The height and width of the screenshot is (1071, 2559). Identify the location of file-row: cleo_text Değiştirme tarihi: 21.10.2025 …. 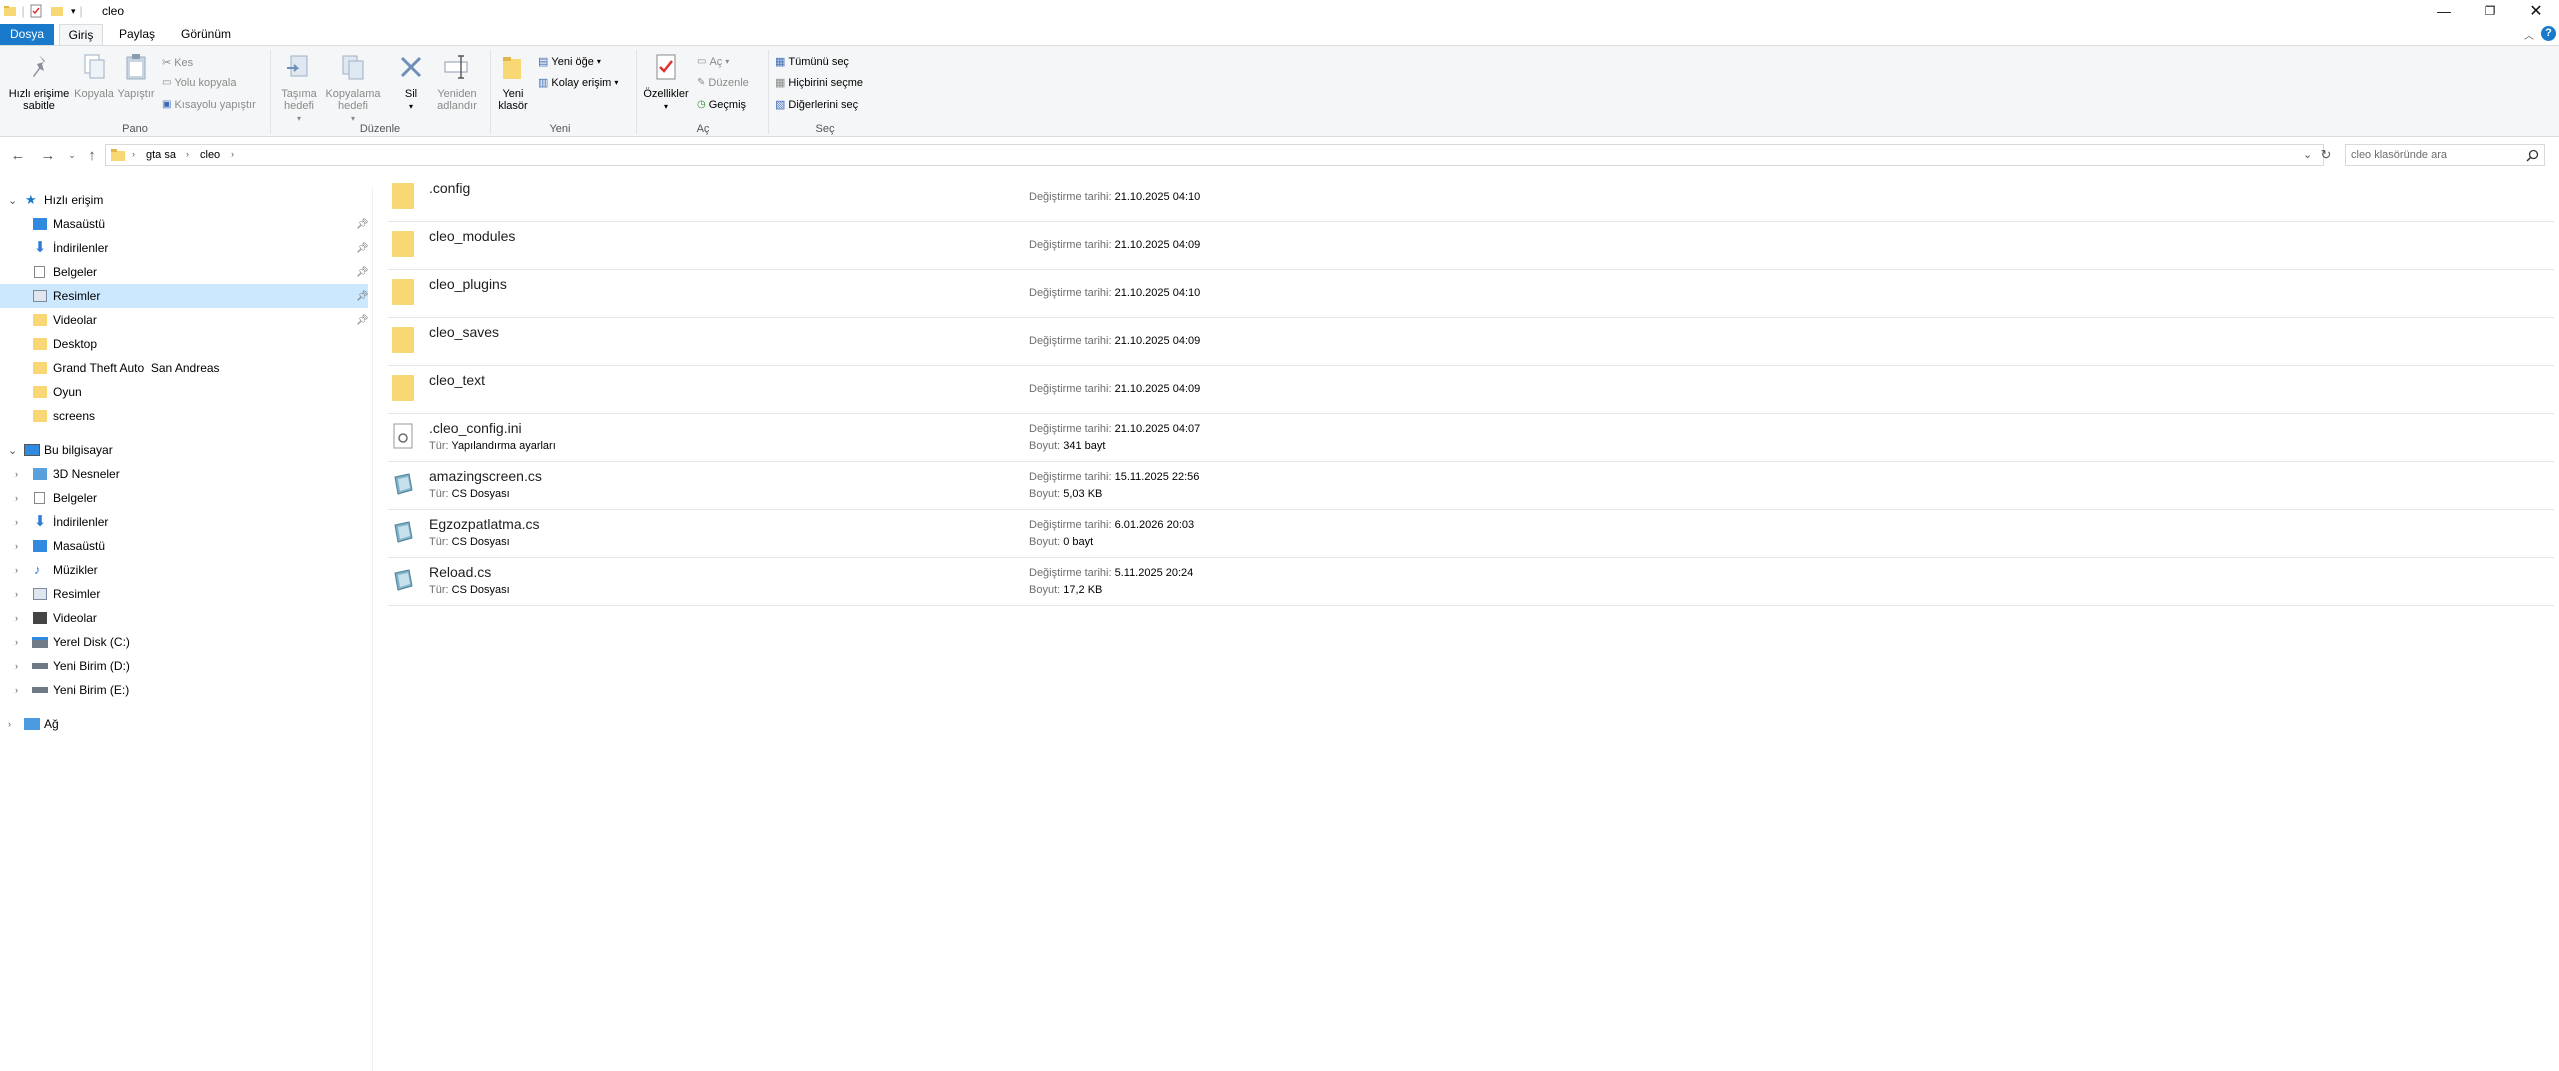
(1471, 389).